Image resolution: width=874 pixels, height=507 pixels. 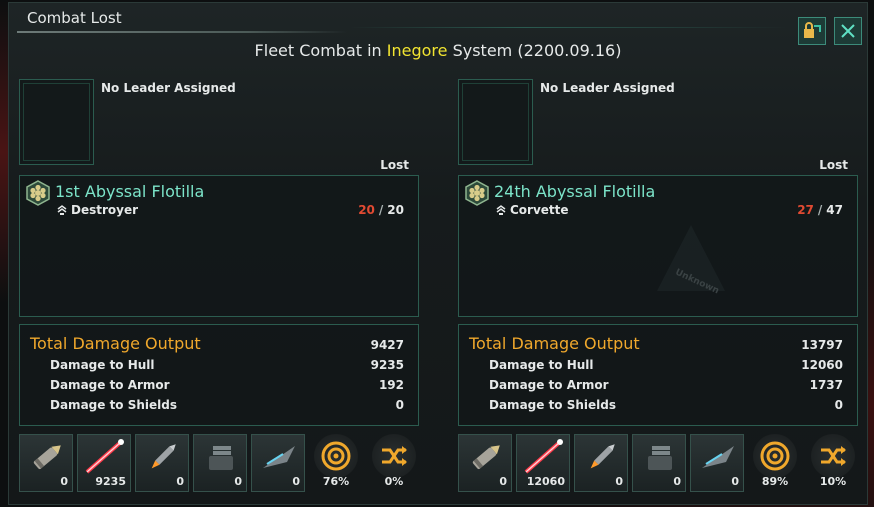 I want to click on ship-loss-count: 20/20, so click(x=381, y=210).